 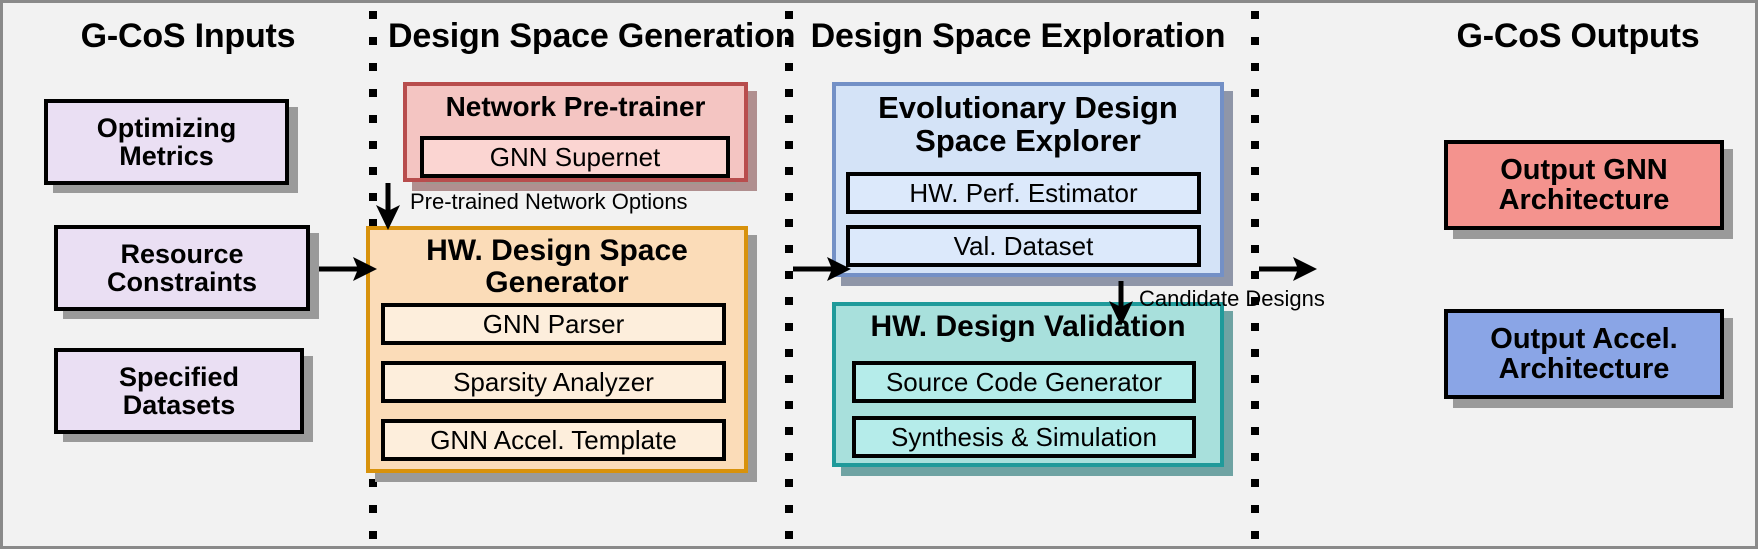 What do you see at coordinates (592, 36) in the screenshot?
I see `column-title-generation: Design Space Generation` at bounding box center [592, 36].